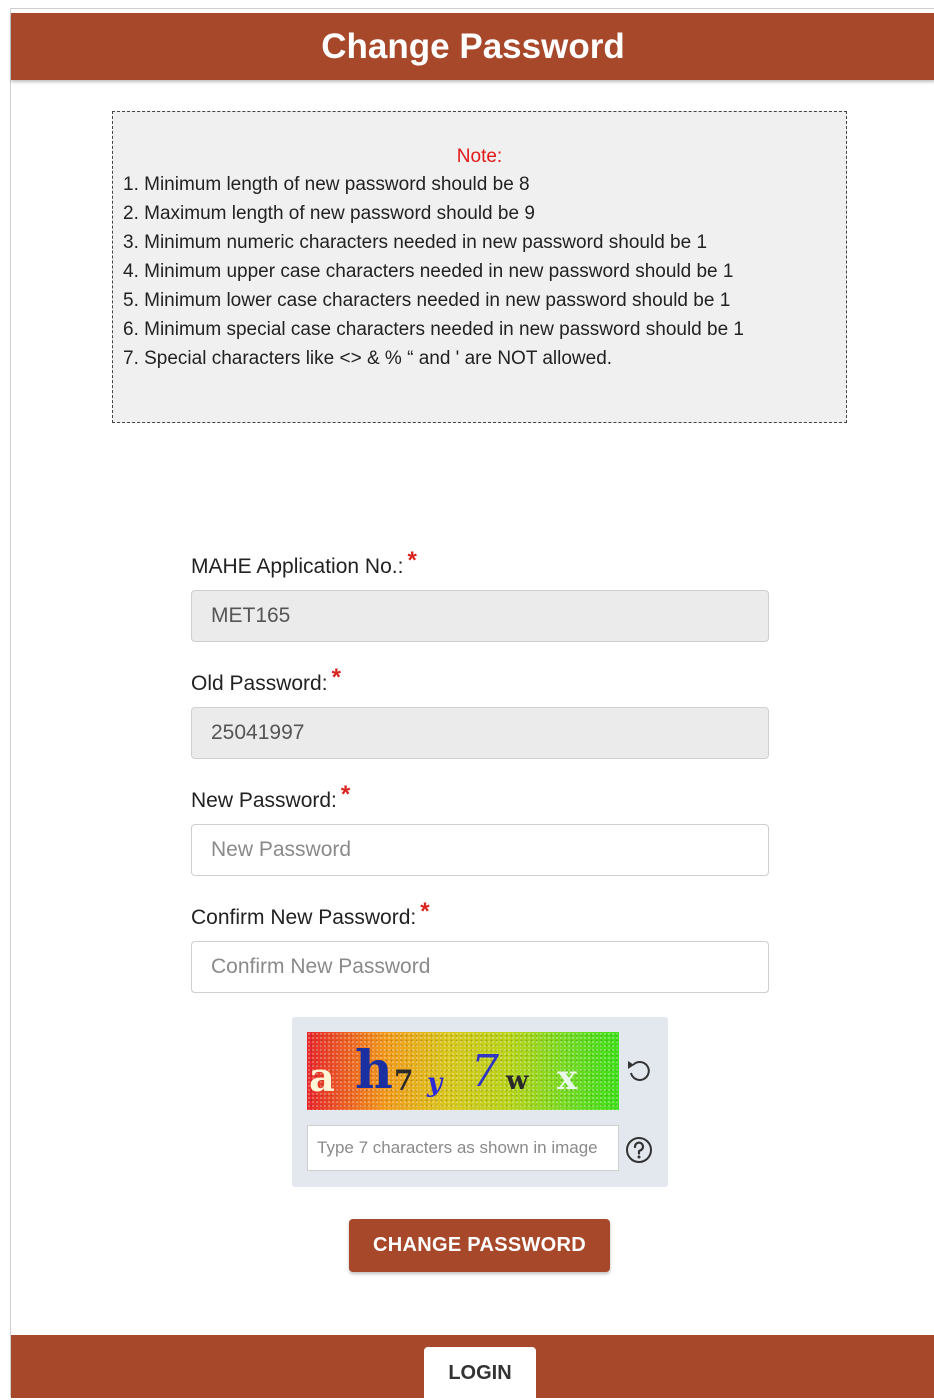 This screenshot has height=1400, width=934. Describe the element at coordinates (639, 1071) in the screenshot. I see `refresh-icon` at that location.